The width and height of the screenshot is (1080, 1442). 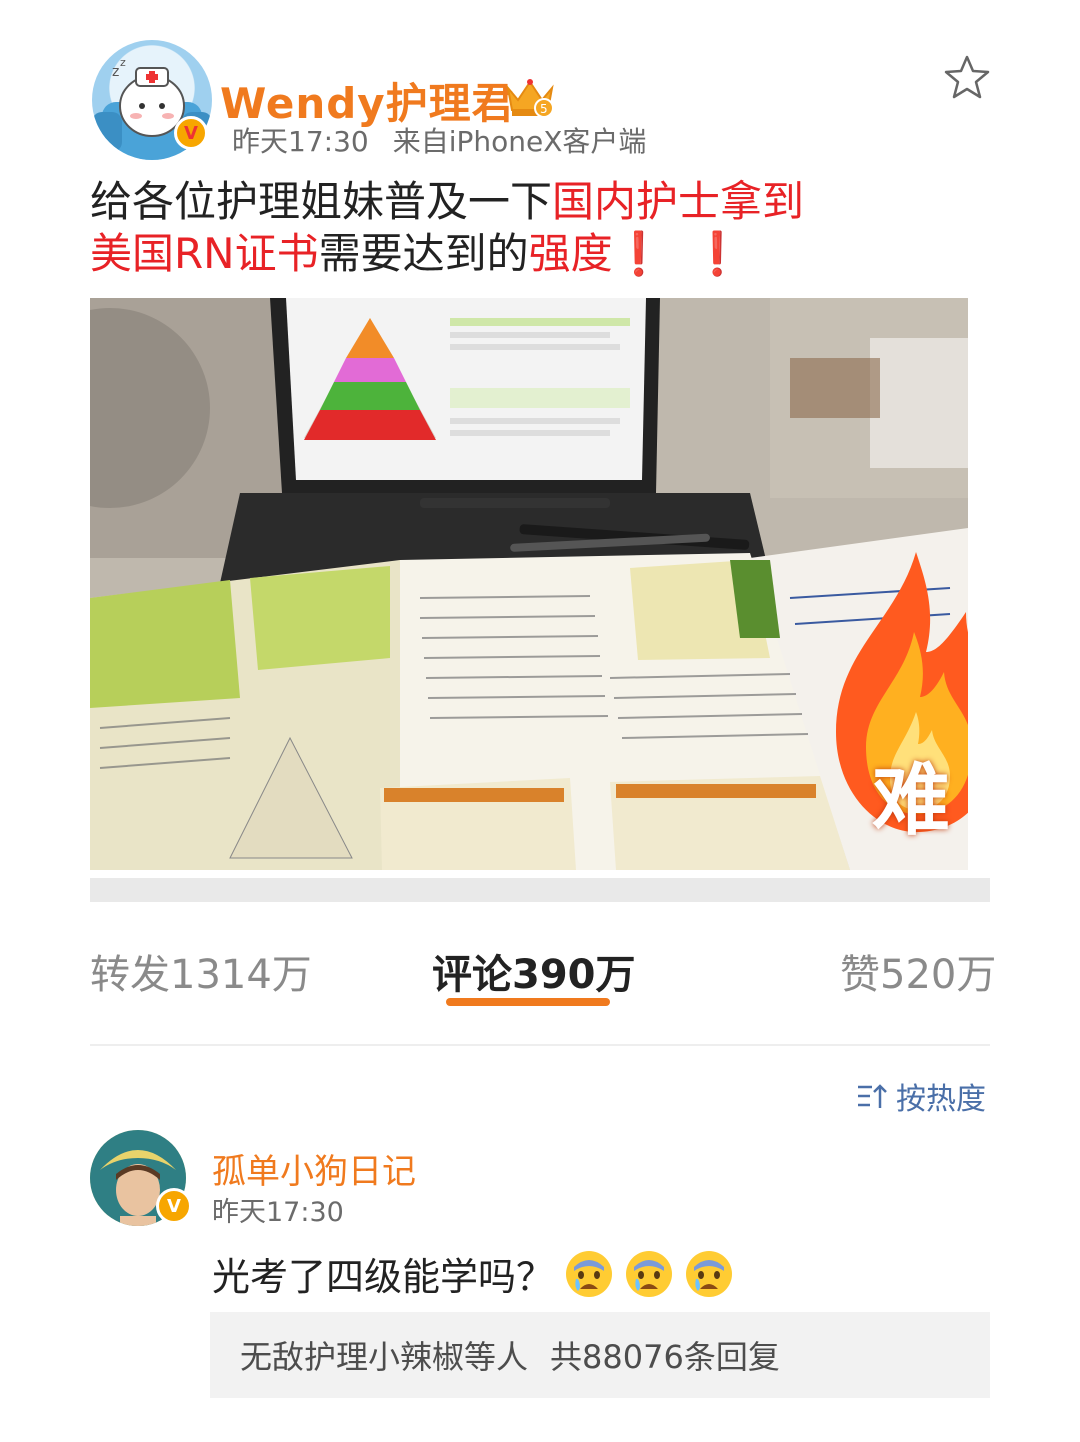 What do you see at coordinates (570, 253) in the screenshot?
I see `post-text-highlight: 强度` at bounding box center [570, 253].